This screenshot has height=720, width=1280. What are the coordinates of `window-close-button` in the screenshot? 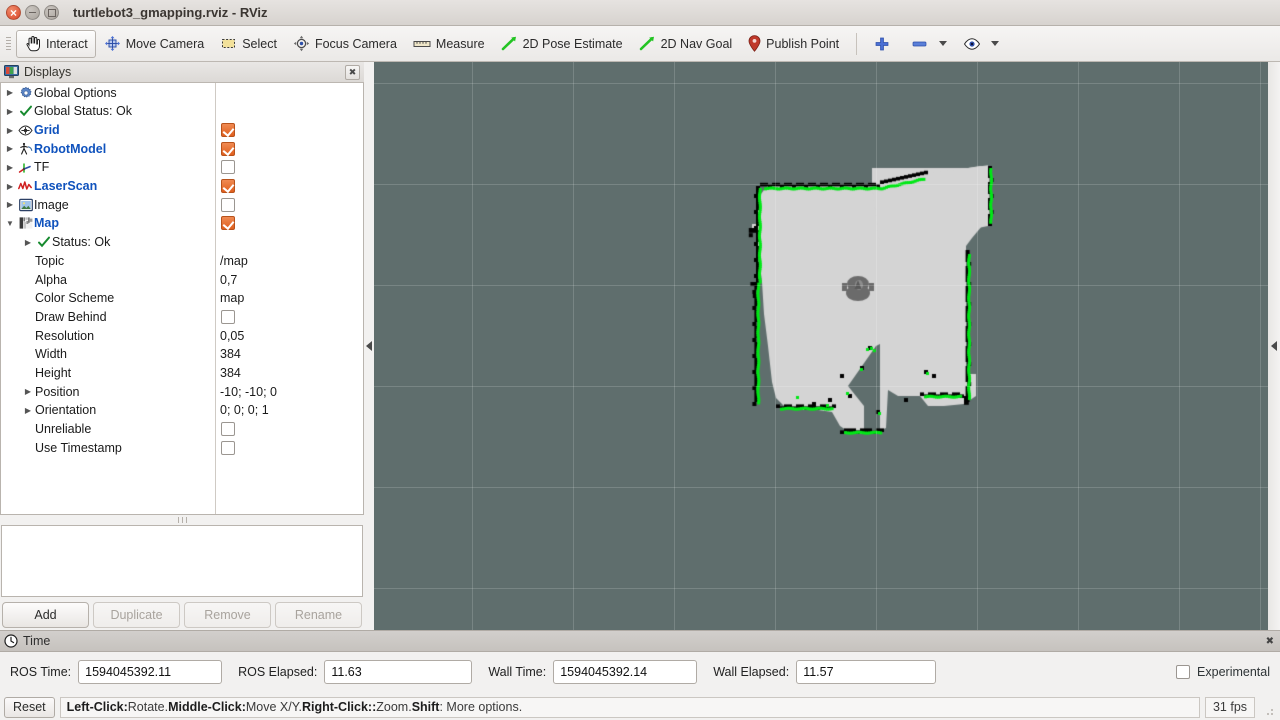 It's located at (13, 12).